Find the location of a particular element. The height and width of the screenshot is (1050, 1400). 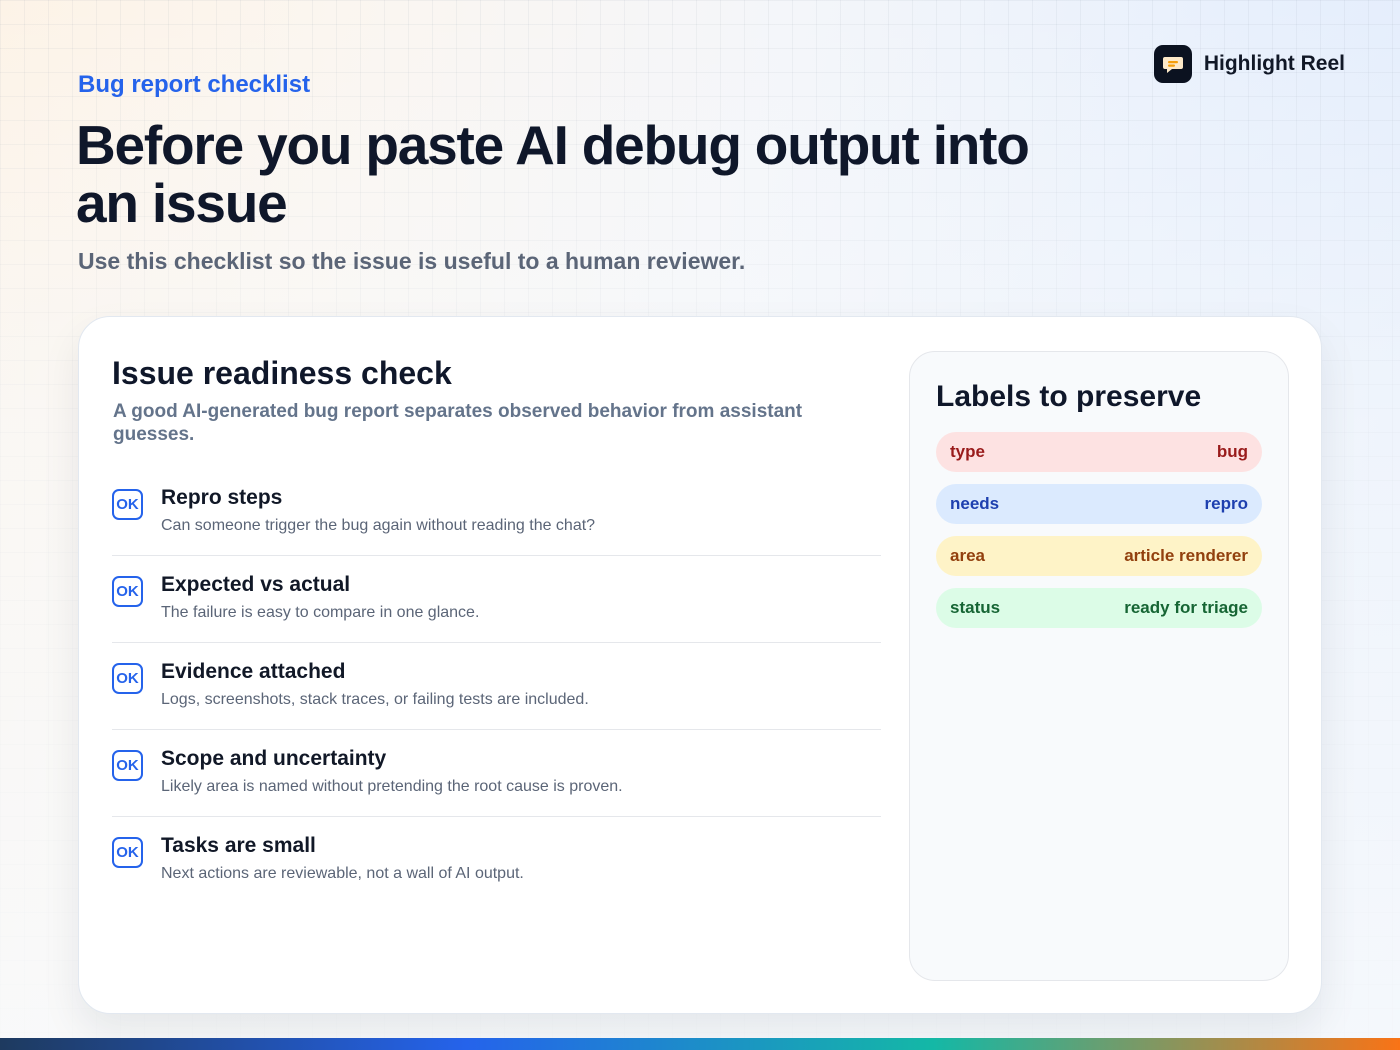

card-title: Issue readiness check is located at coordinates (282, 373).